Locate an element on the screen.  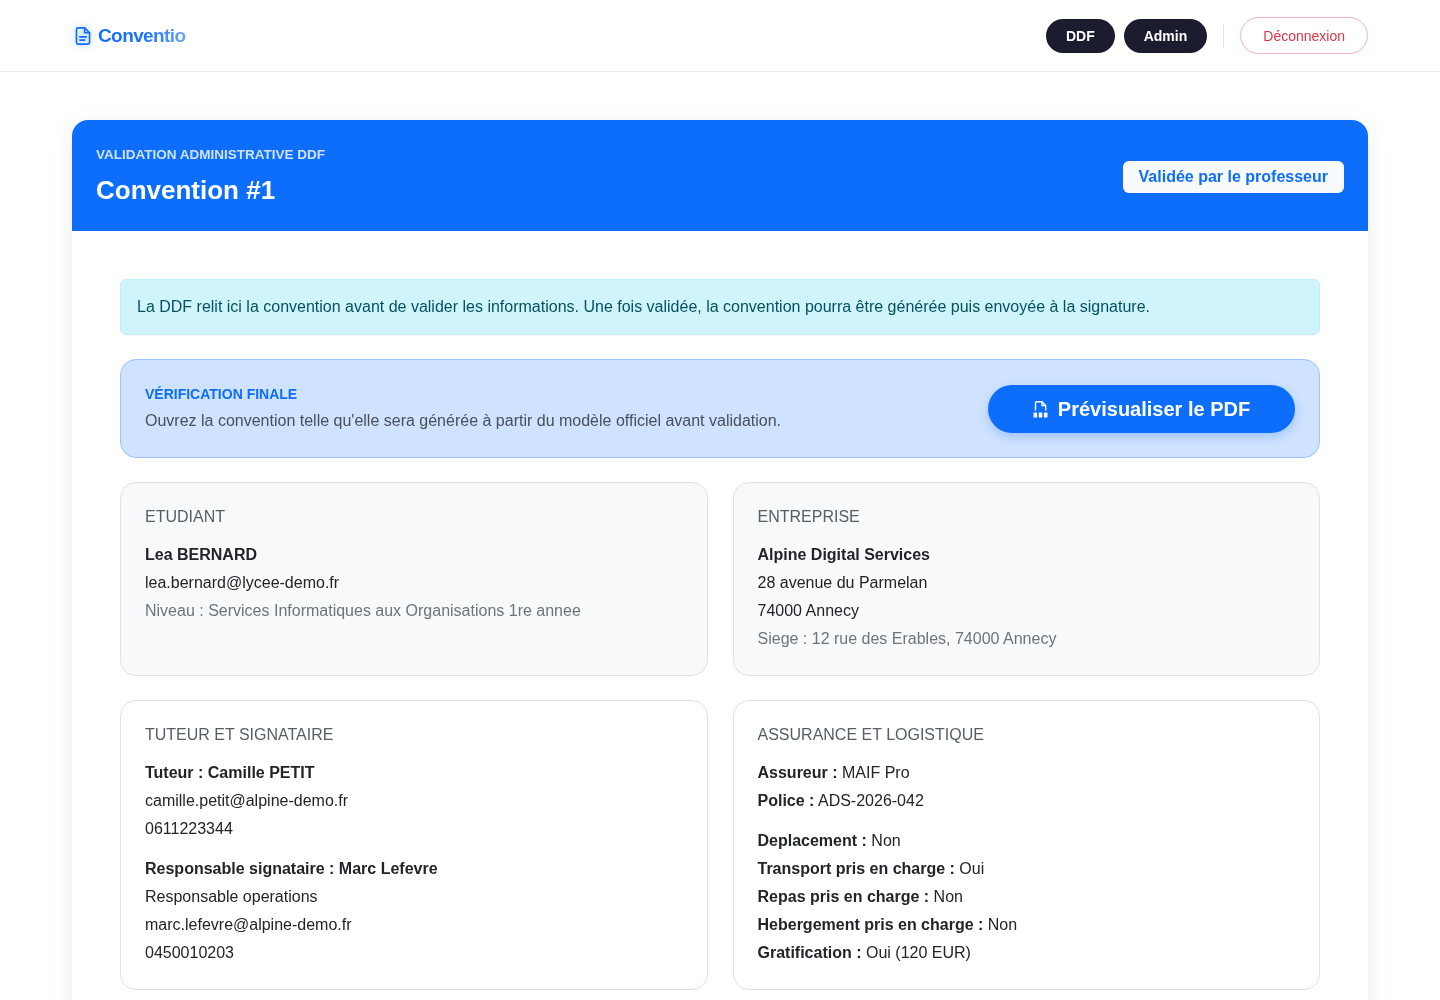
card-text: 0450010203 is located at coordinates (190, 953).